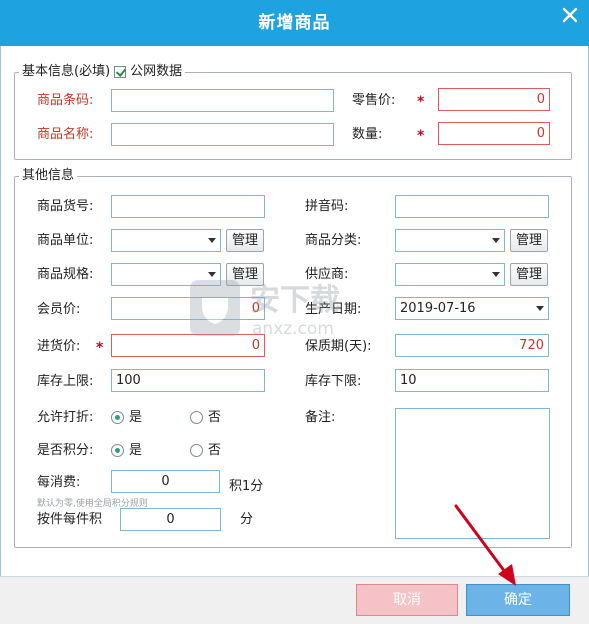 The height and width of the screenshot is (624, 589). Describe the element at coordinates (494, 133) in the screenshot. I see `quantity-input: 0` at that location.